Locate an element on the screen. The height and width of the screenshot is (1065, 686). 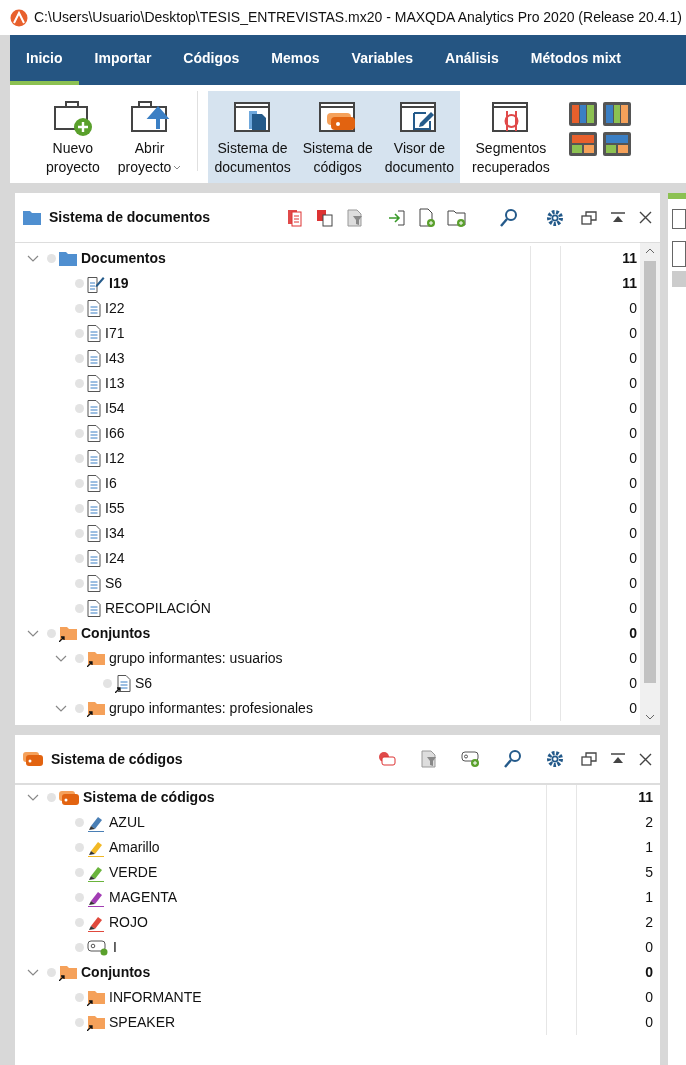
tree-item-label: I71 is located at coordinates (115, 333).